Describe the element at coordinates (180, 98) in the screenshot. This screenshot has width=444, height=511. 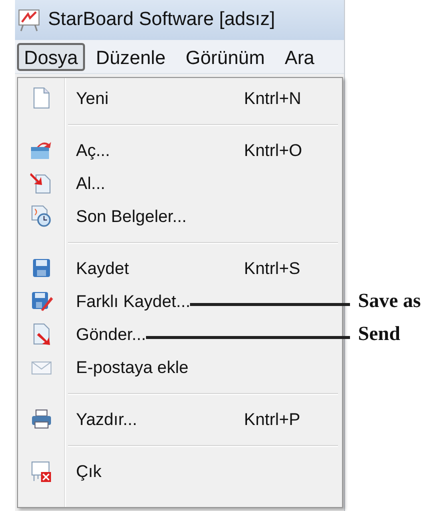
I see `menu-item: Yeni Kntrl+N` at that location.